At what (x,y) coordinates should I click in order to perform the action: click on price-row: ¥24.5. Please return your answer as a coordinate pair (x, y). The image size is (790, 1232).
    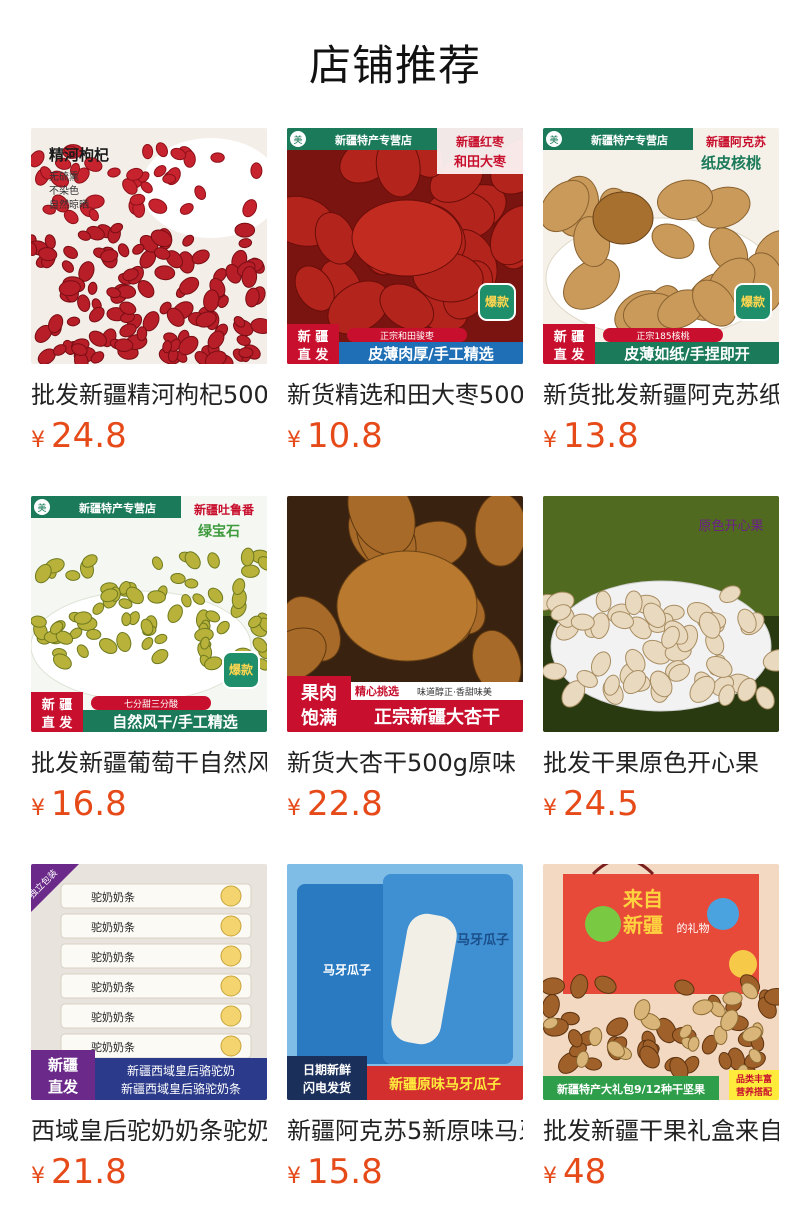
    Looking at the image, I should click on (661, 804).